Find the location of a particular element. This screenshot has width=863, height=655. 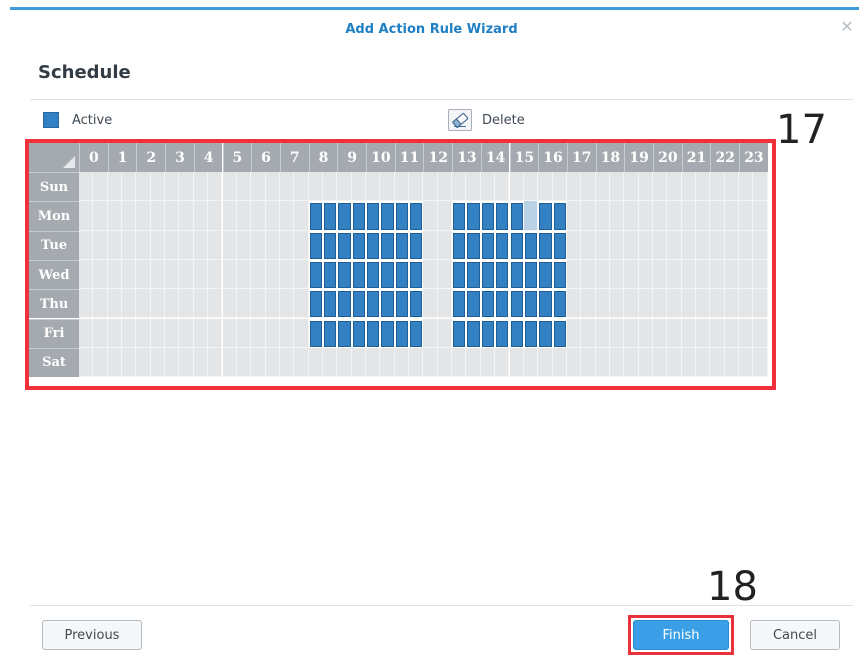

hour-header: 20 is located at coordinates (667, 157).